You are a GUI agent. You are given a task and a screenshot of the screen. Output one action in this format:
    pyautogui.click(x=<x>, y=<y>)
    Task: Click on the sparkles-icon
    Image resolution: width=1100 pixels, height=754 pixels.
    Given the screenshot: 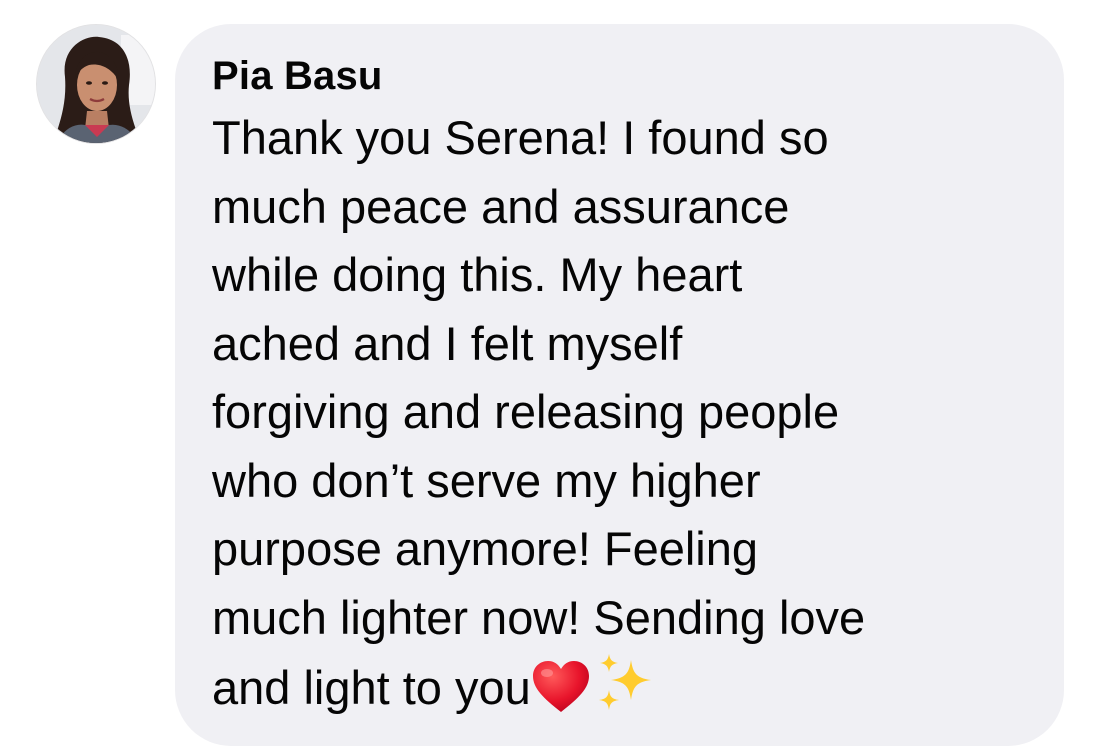 What is the action you would take?
    pyautogui.click(x=624, y=682)
    